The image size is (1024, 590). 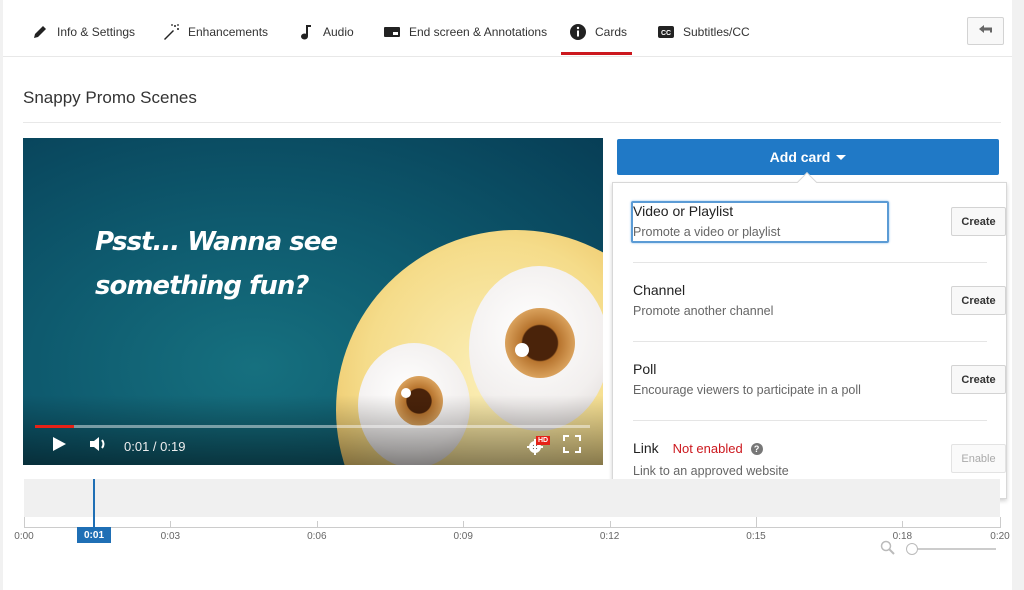 I want to click on timeline-zoom-slider, so click(x=954, y=549).